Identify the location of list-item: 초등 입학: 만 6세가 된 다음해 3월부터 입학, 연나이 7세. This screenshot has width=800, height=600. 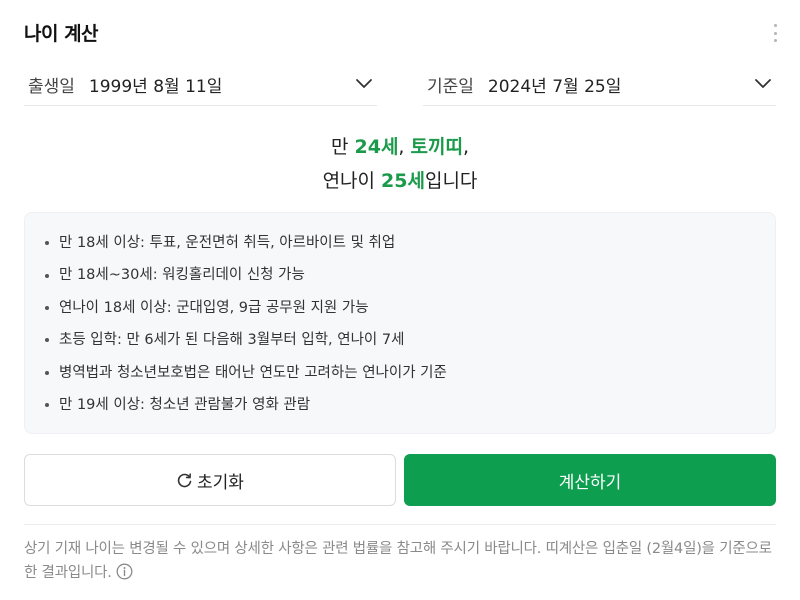
(400, 340).